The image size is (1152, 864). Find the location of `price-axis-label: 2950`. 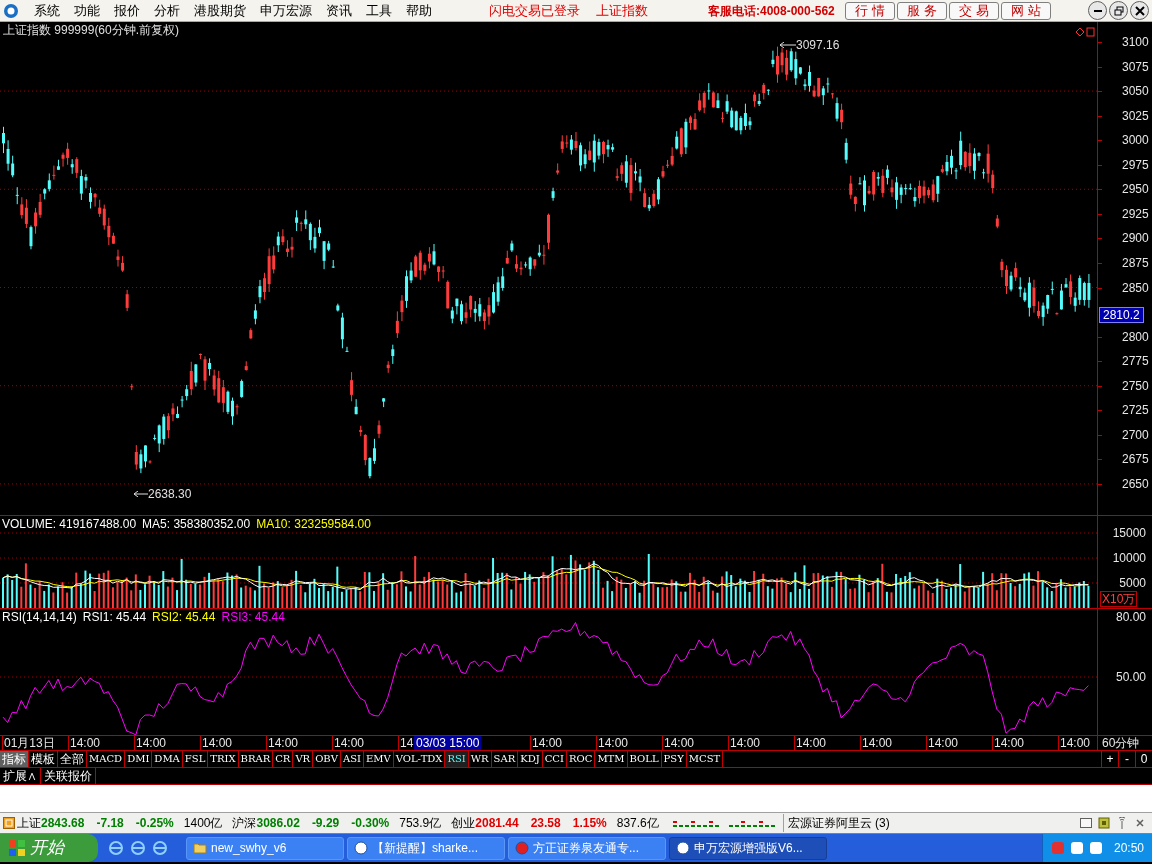

price-axis-label: 2950 is located at coordinates (1135, 189).